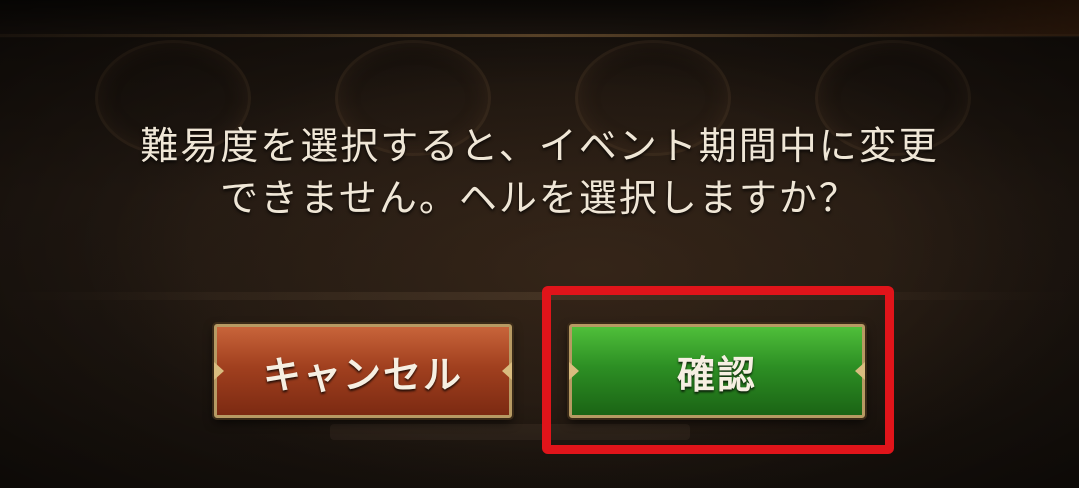 This screenshot has height=488, width=1079. I want to click on cancel-button: キャンセル, so click(363, 371).